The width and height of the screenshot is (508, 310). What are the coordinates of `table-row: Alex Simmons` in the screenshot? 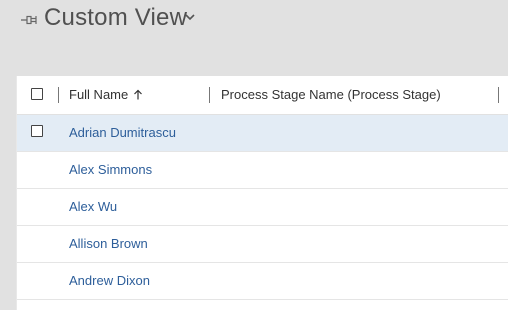 It's located at (262, 170).